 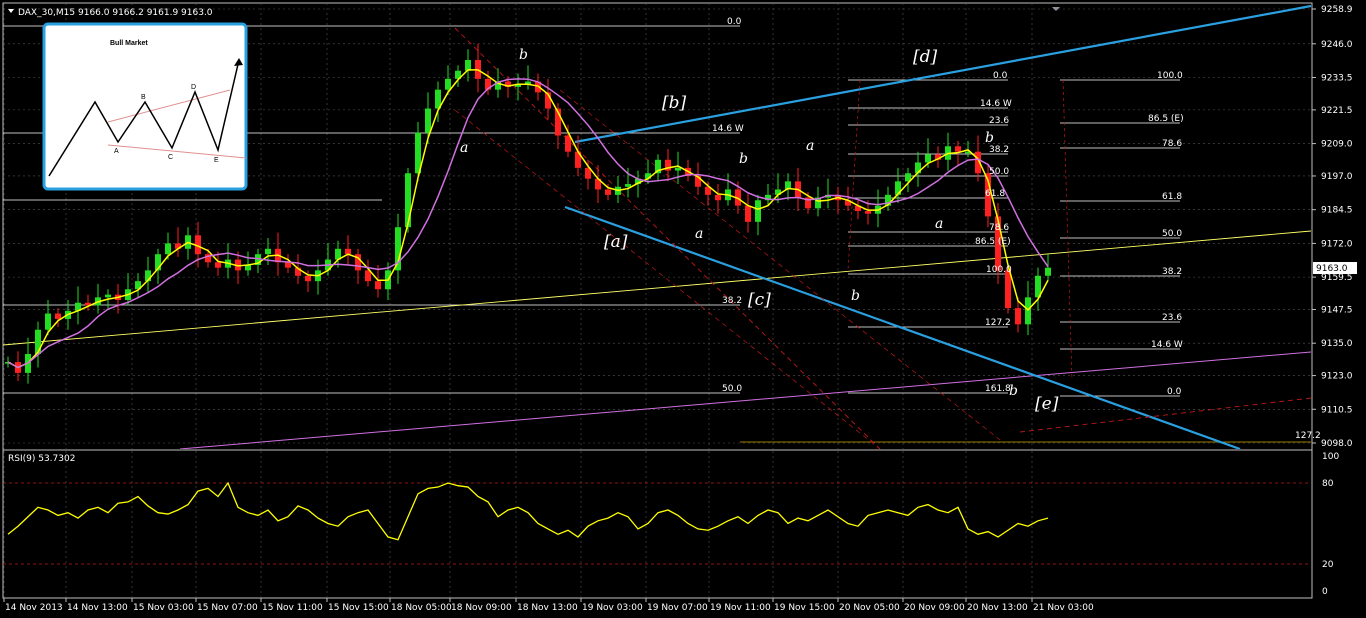 What do you see at coordinates (999, 270) in the screenshot?
I see `fib-label-mid: 100.0` at bounding box center [999, 270].